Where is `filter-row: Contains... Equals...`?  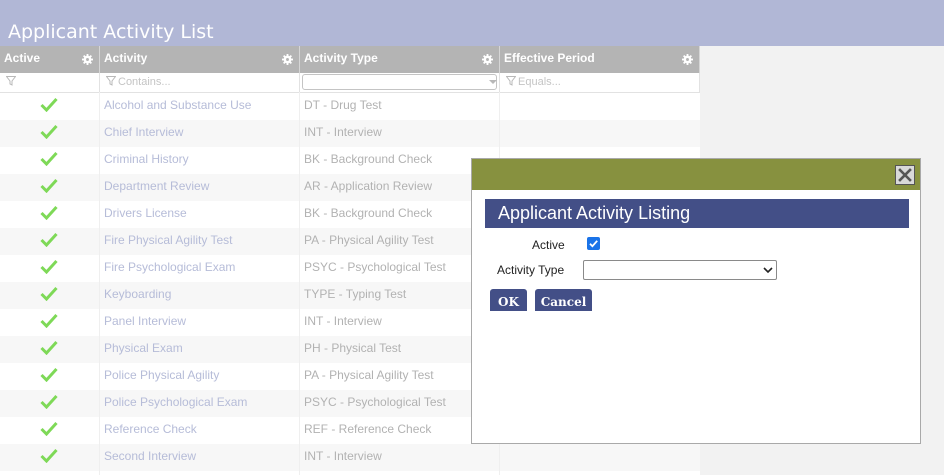
filter-row: Contains... Equals... is located at coordinates (350, 83).